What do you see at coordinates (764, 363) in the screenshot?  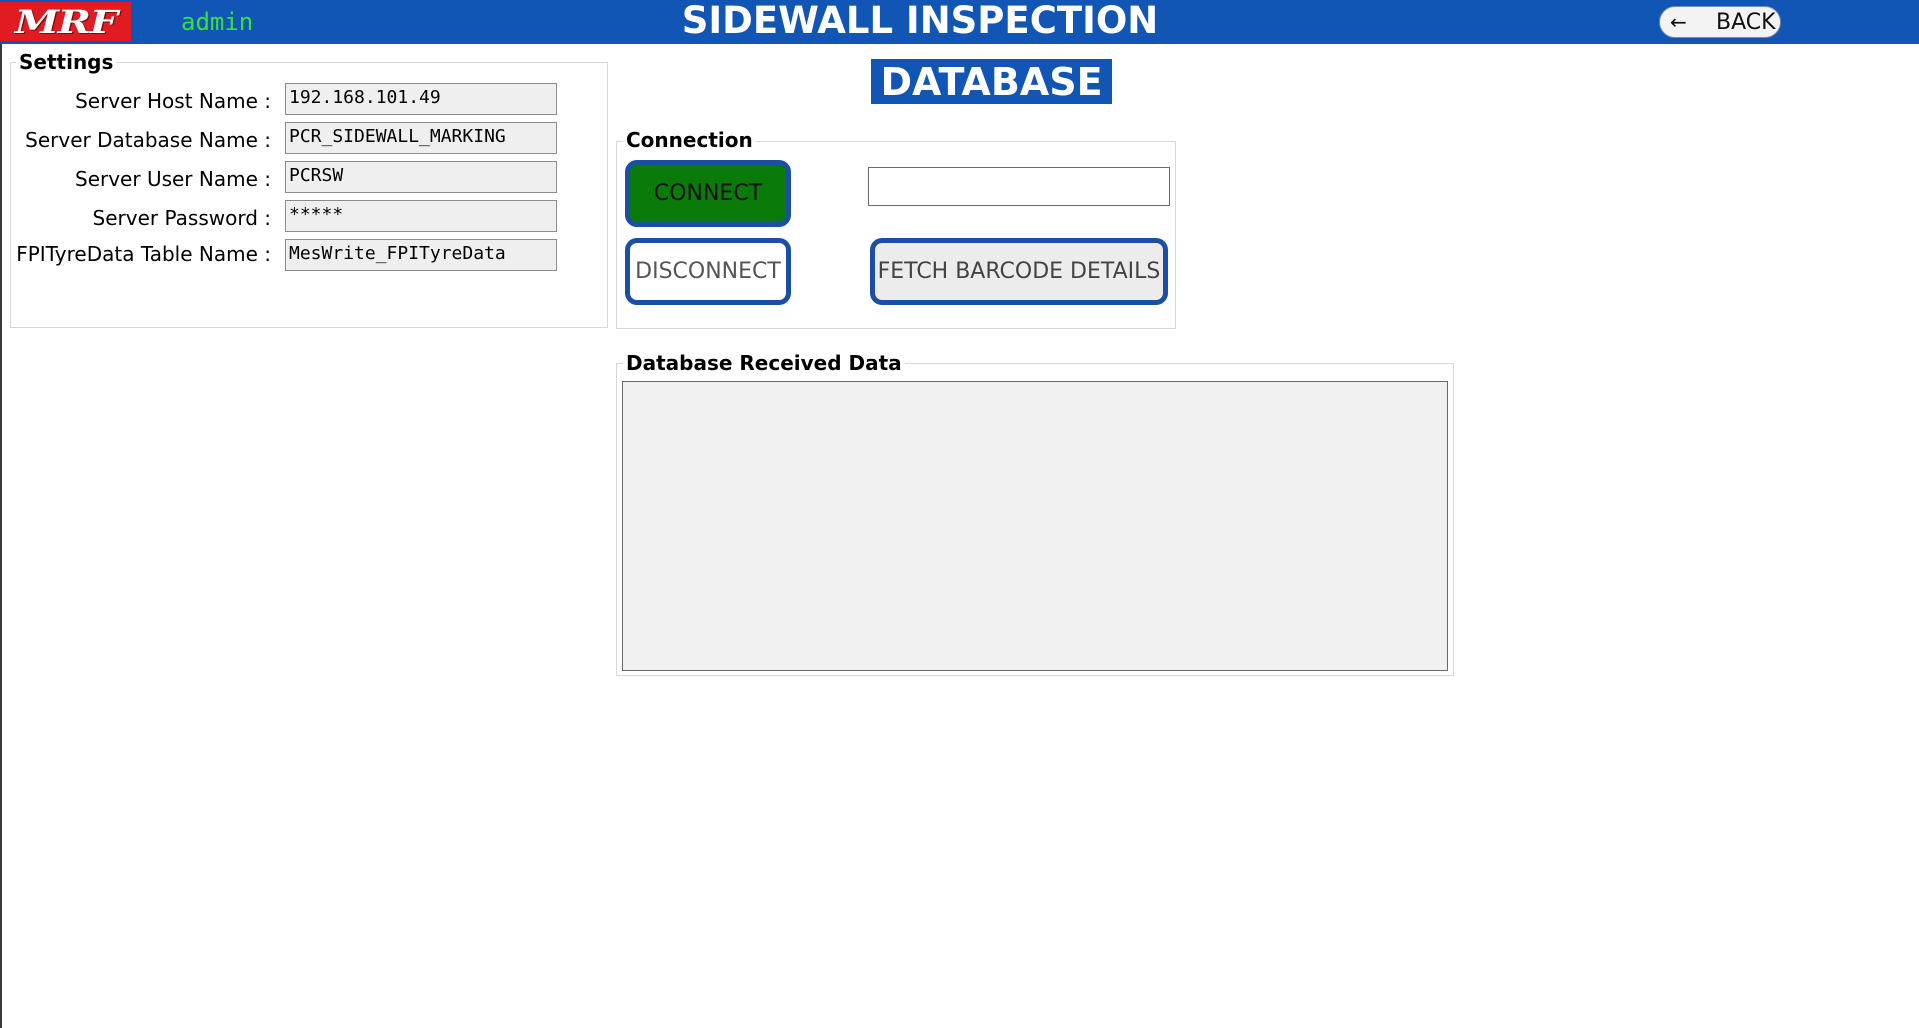 I see `received-data-group-title: Database Received Data` at bounding box center [764, 363].